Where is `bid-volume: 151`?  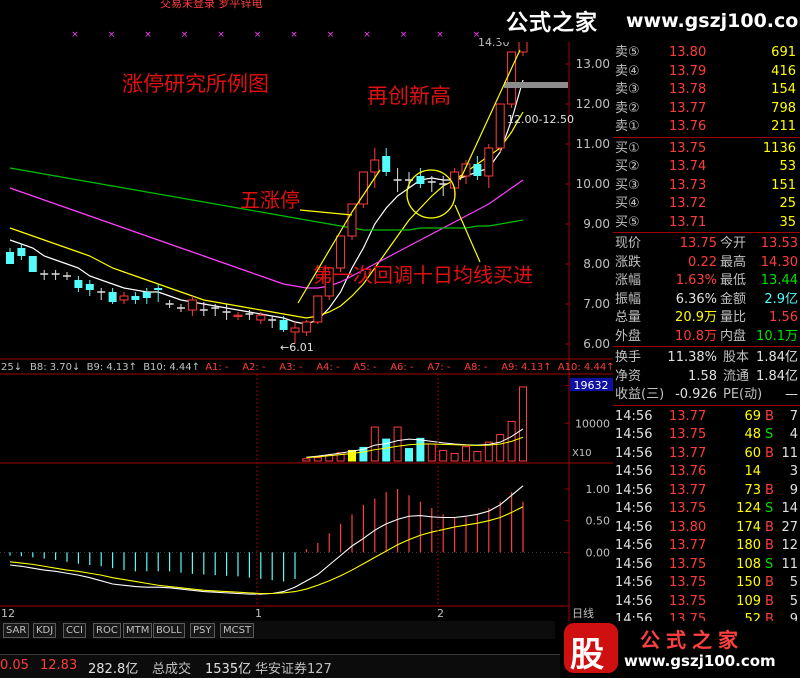 bid-volume: 151 is located at coordinates (783, 185).